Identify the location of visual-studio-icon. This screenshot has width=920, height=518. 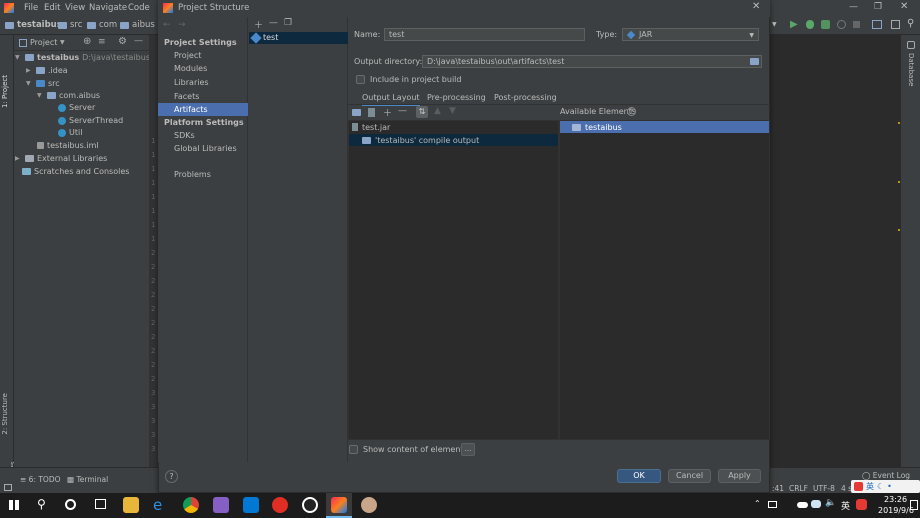
(221, 505).